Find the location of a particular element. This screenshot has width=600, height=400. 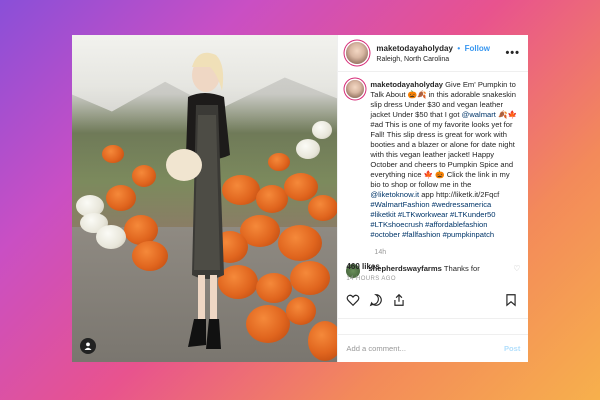

user-tag-icon is located at coordinates (88, 346).